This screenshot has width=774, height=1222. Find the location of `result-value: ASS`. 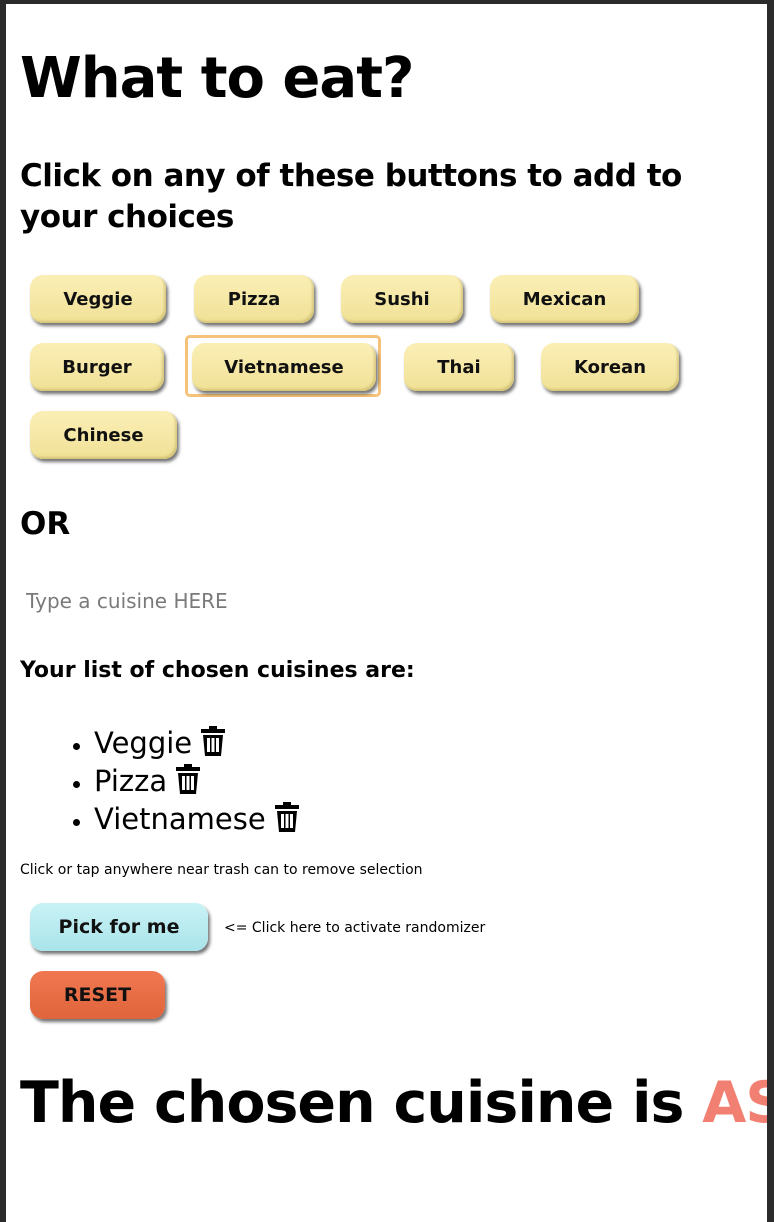

result-value: ASS is located at coordinates (734, 1103).